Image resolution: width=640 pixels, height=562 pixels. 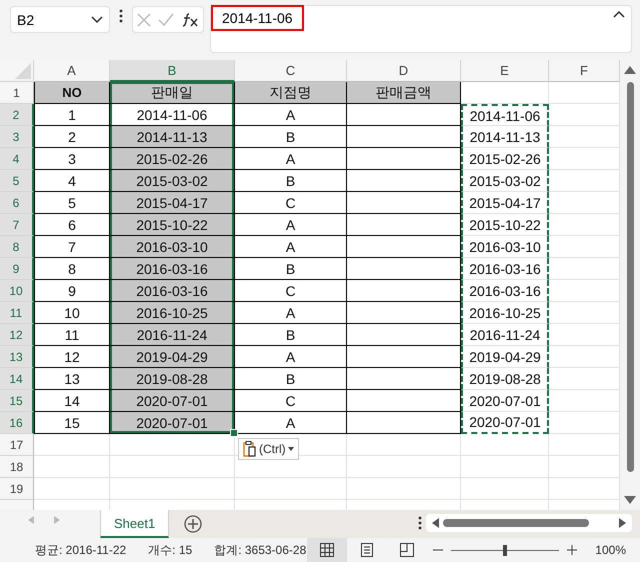 What do you see at coordinates (630, 70) in the screenshot?
I see `scroll-up-icon` at bounding box center [630, 70].